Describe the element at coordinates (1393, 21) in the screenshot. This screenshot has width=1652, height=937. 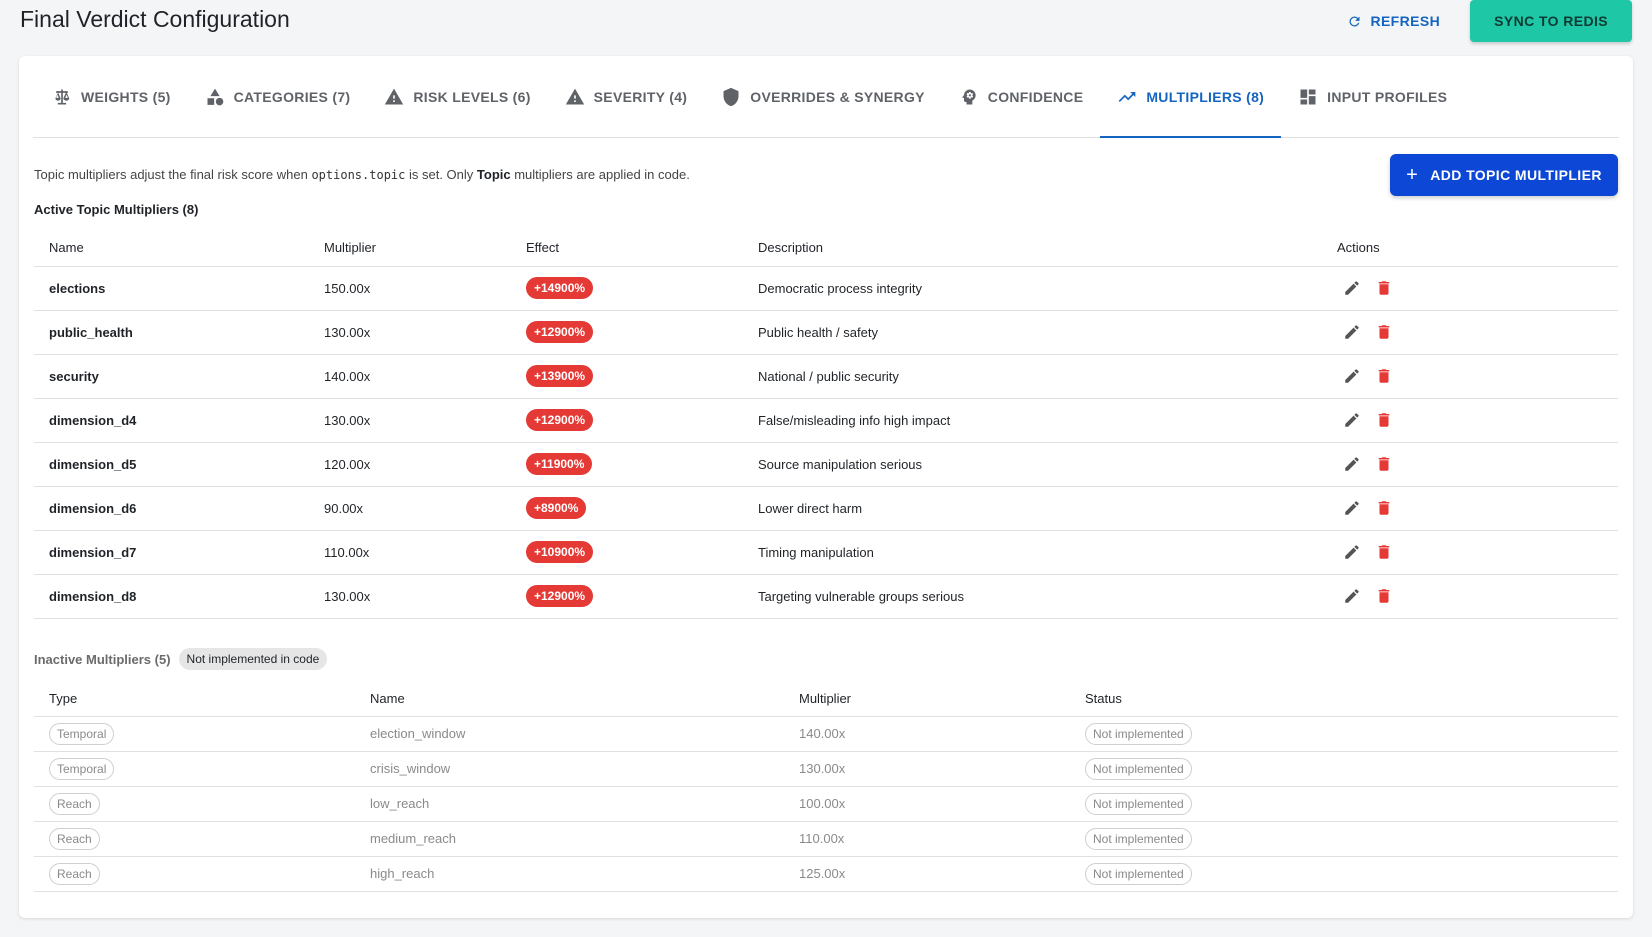
I see `refresh-button: REFRESH` at that location.